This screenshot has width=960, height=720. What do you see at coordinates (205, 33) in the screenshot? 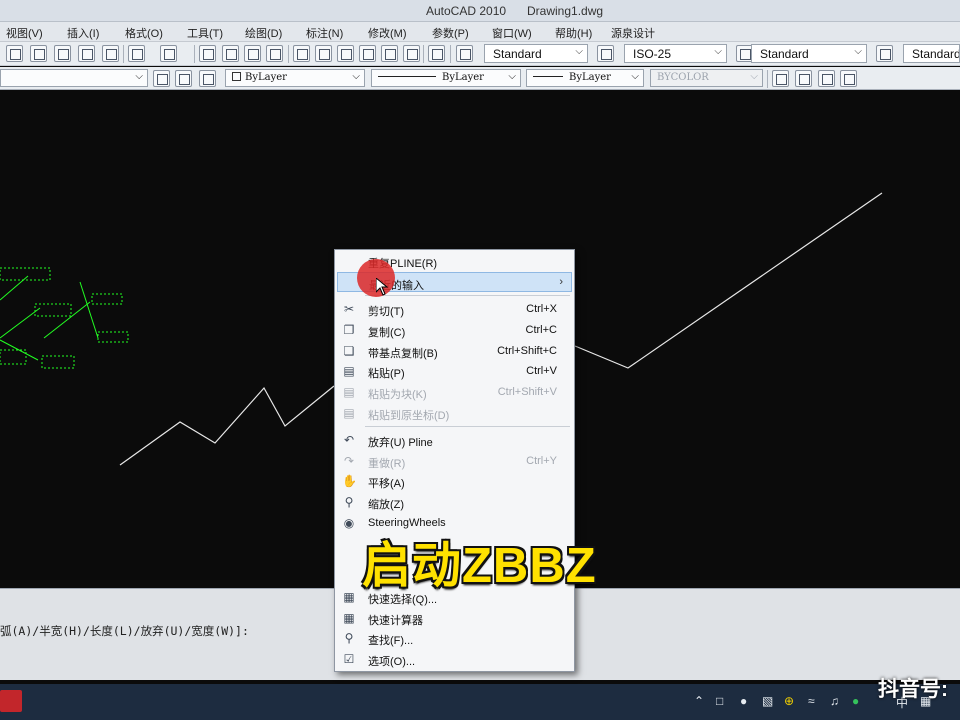
I see `menu-tools: 工具(T)` at bounding box center [205, 33].